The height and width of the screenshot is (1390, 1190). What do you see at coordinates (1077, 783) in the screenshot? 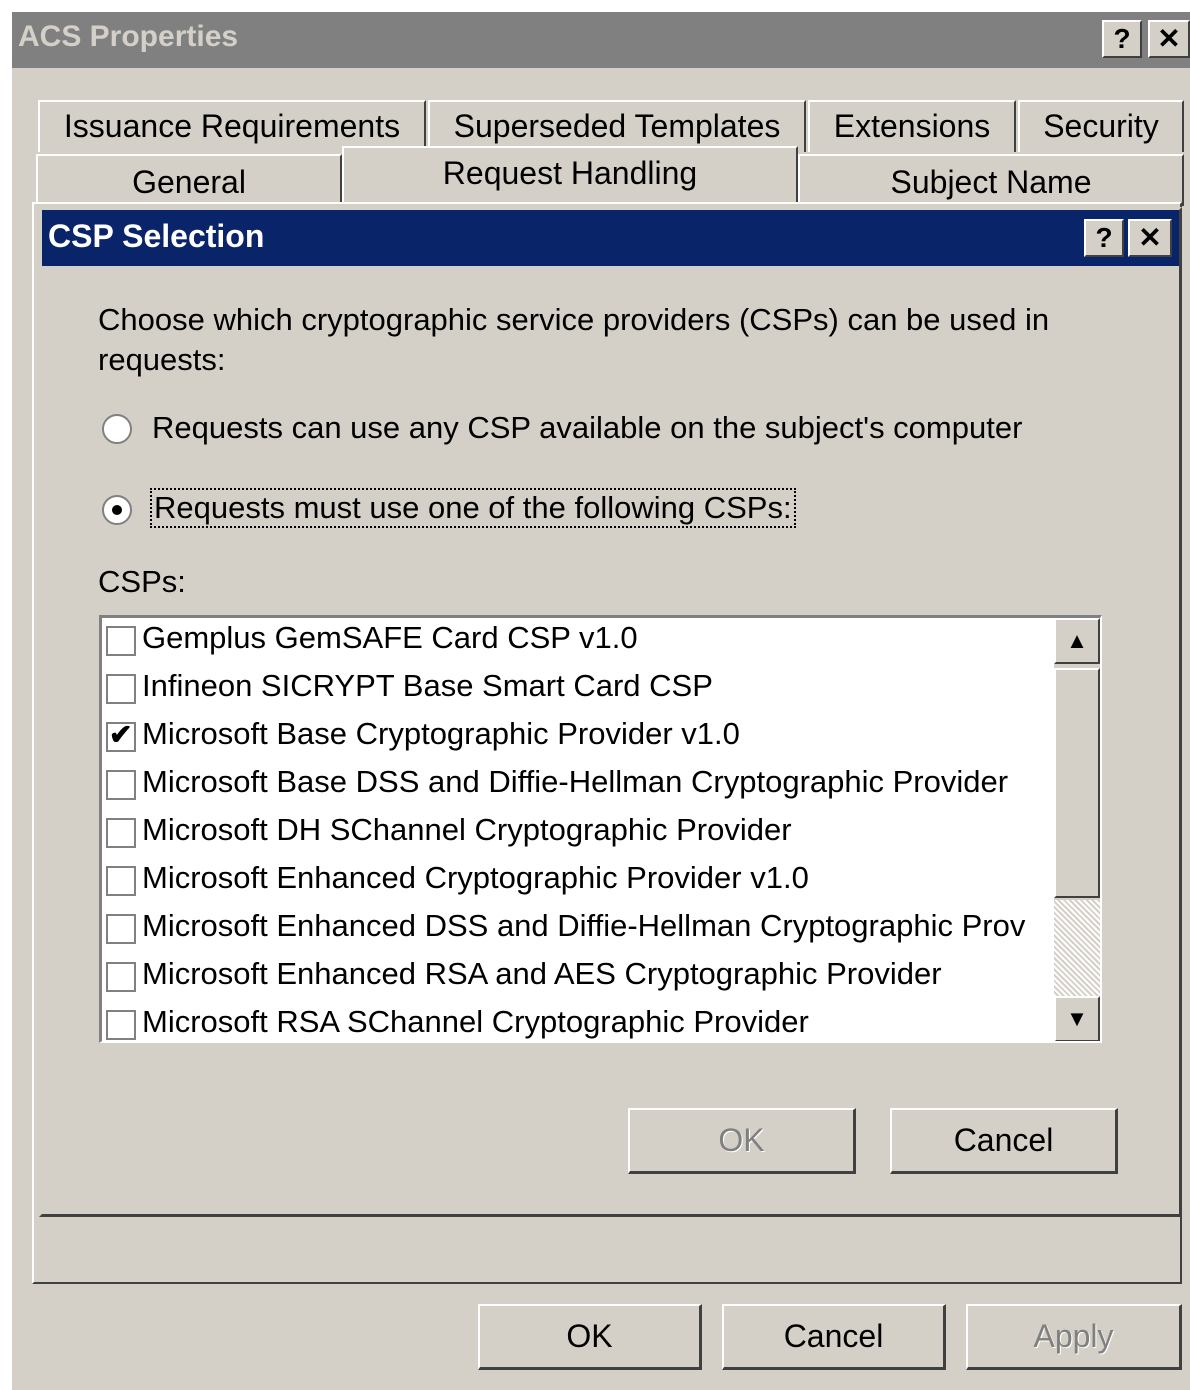
I see `scroll-thumb` at bounding box center [1077, 783].